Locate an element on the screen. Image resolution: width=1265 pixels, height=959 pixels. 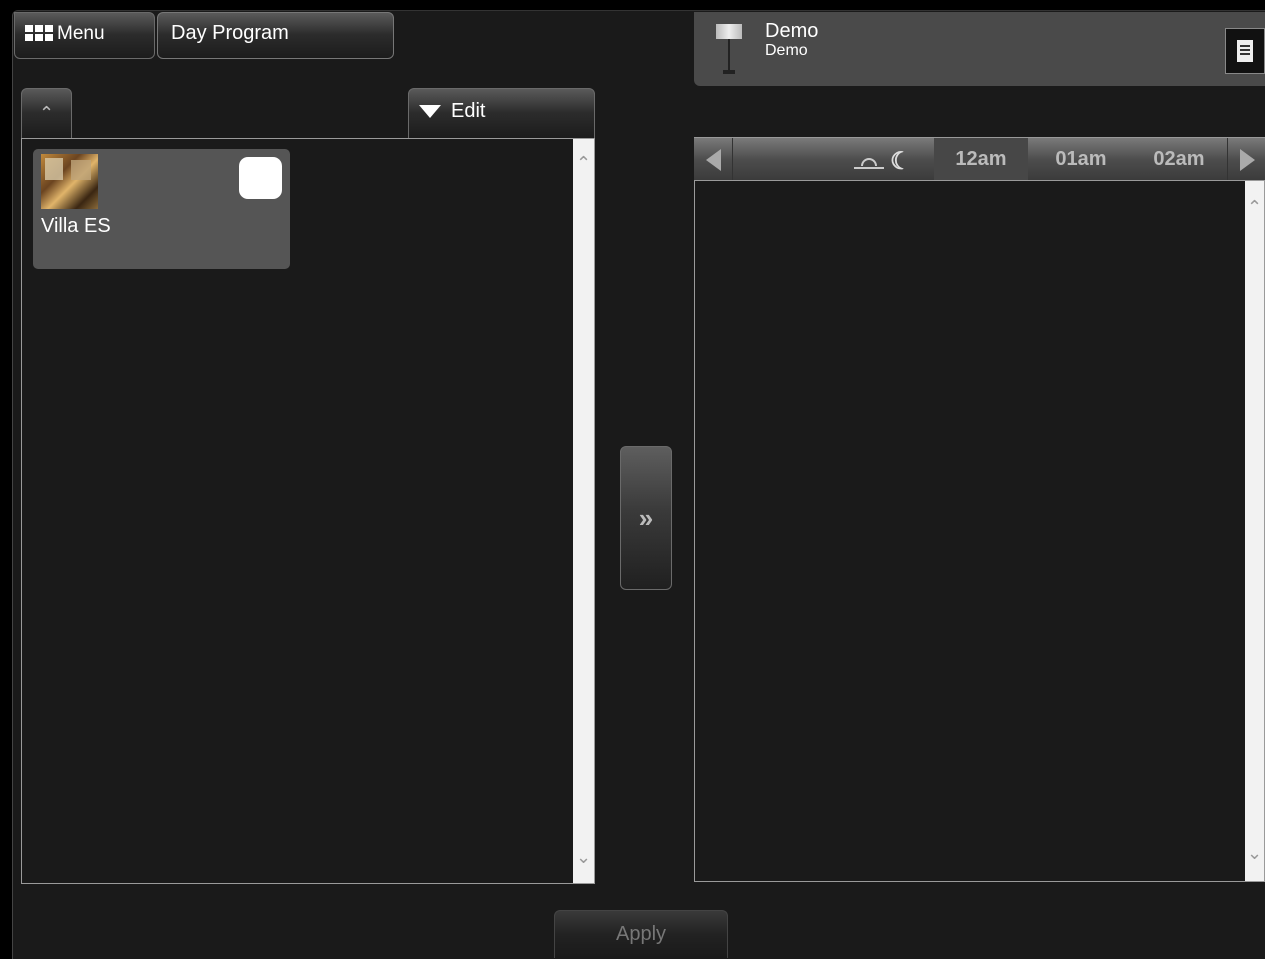
room-thumbnail is located at coordinates (69, 181).